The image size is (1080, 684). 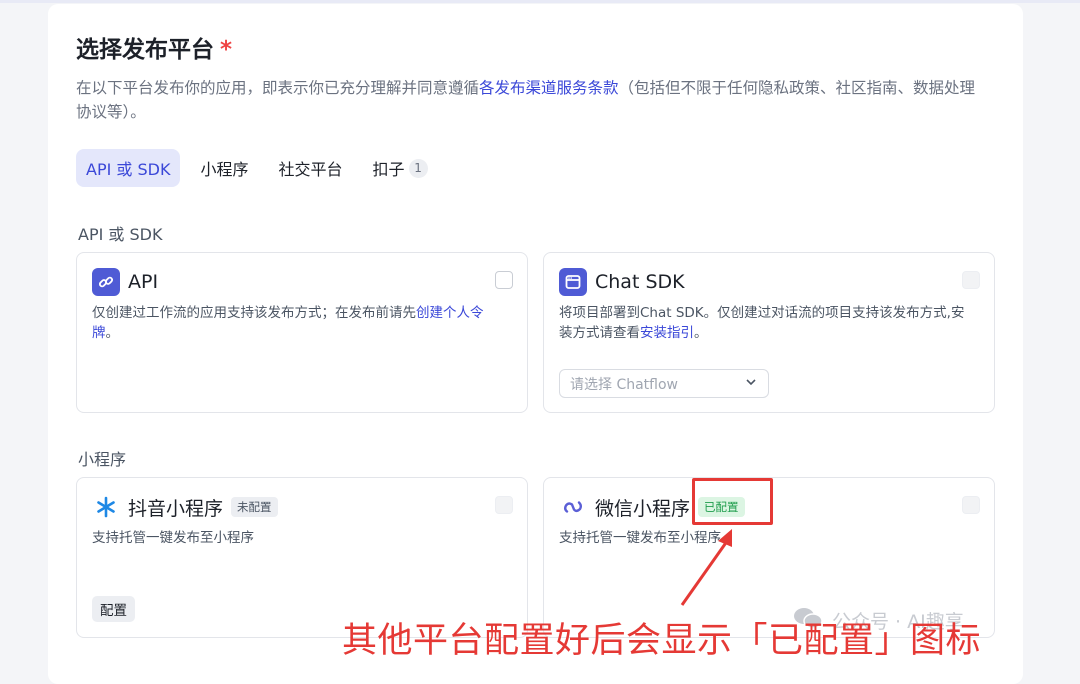 I want to click on tab-mini-program: 小程序, so click(x=224, y=168).